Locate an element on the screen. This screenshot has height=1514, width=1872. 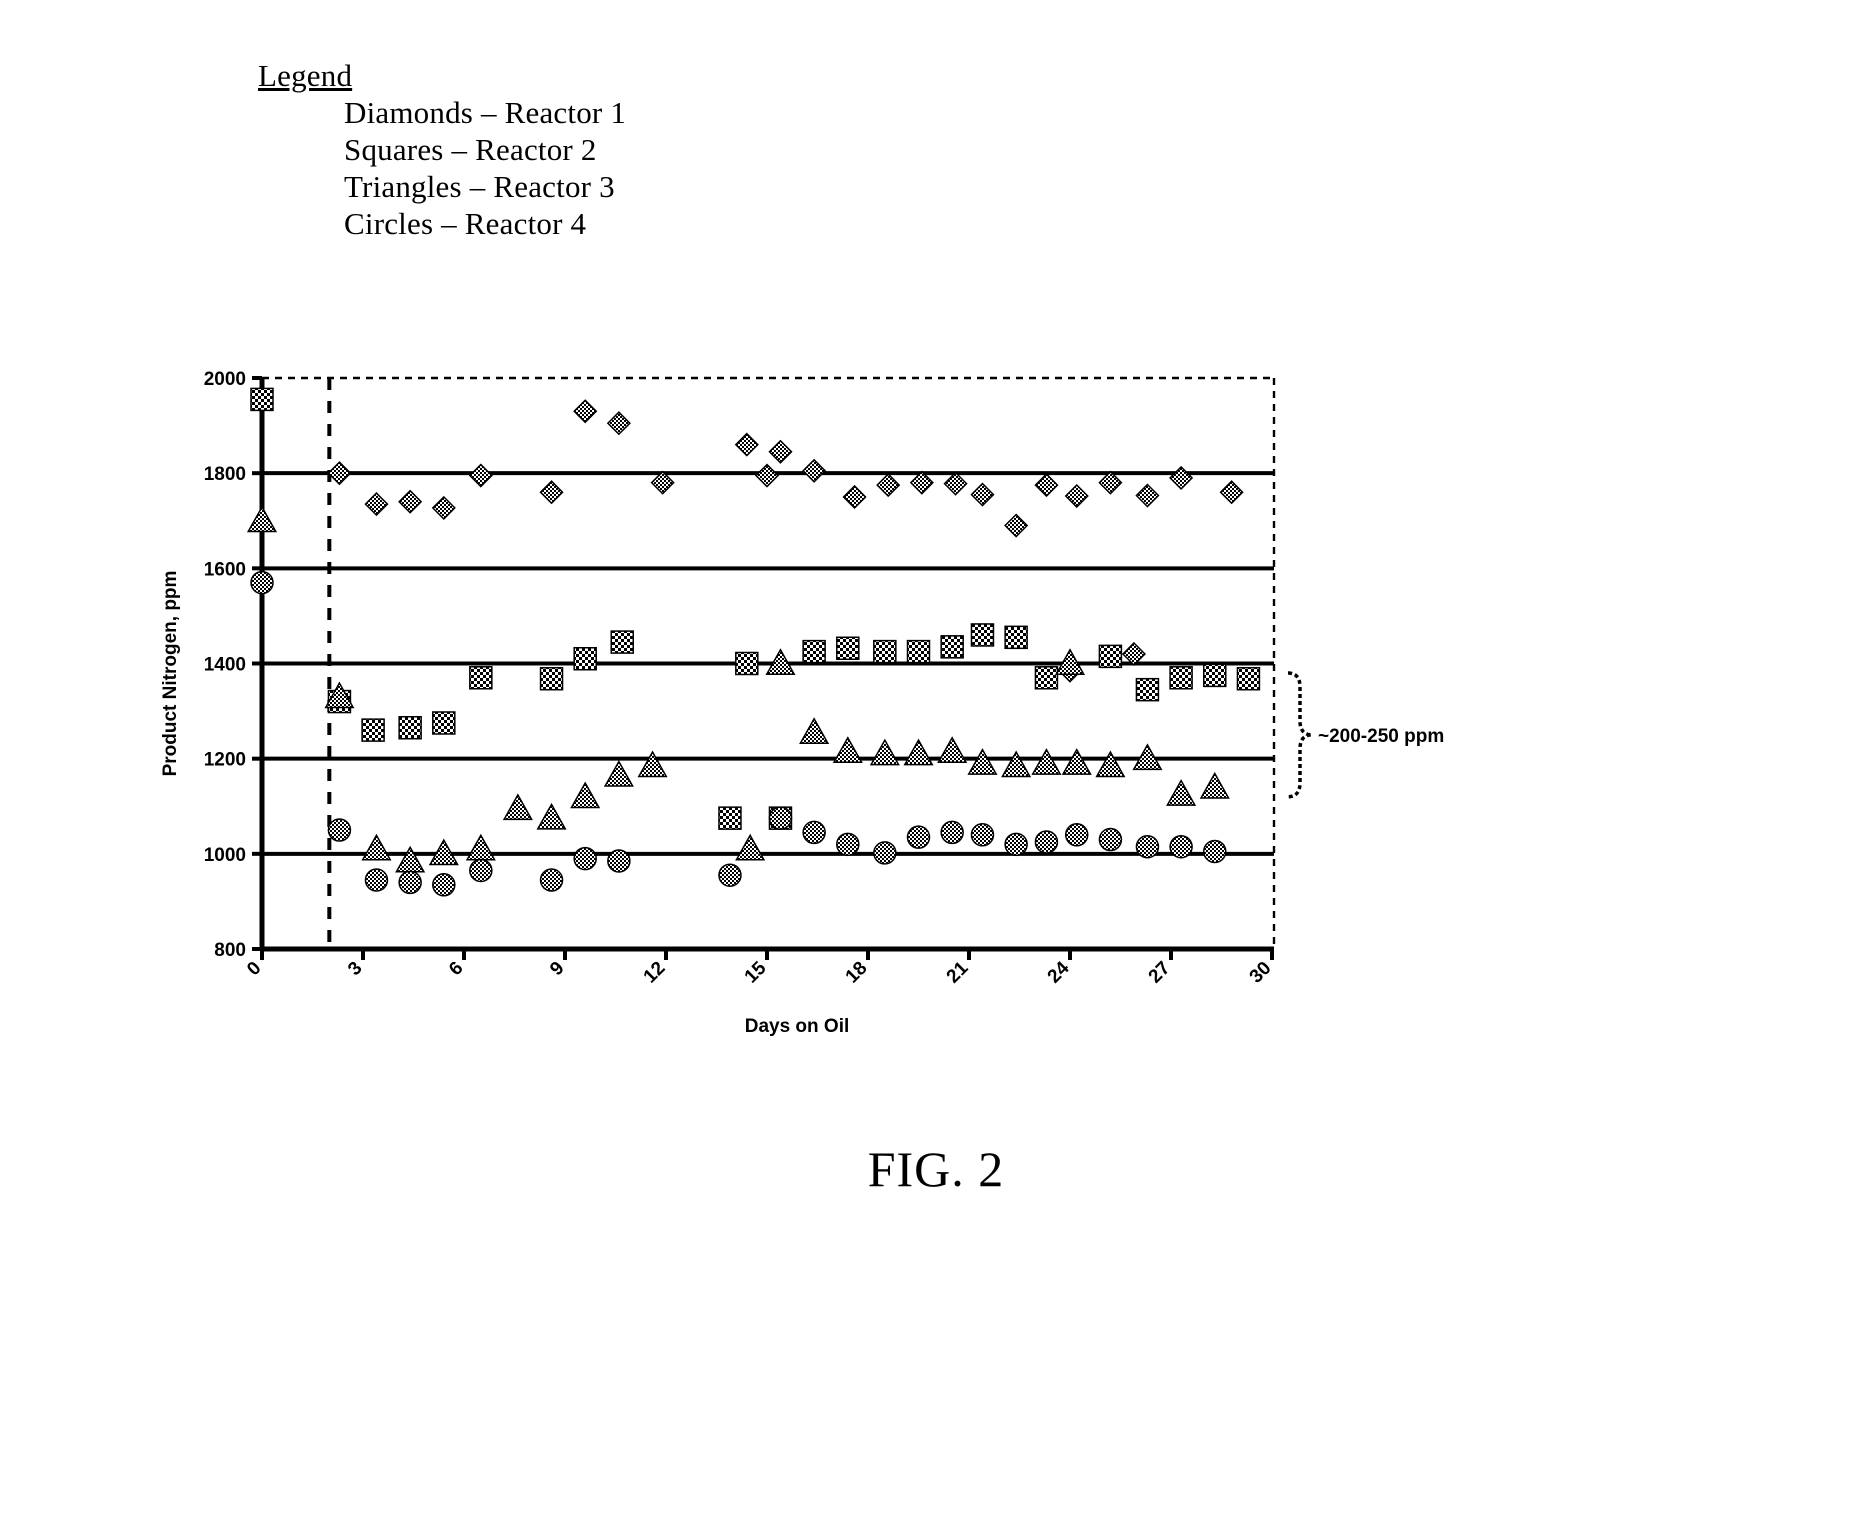
x-tick-label-3: 3 is located at coordinates (355, 969).